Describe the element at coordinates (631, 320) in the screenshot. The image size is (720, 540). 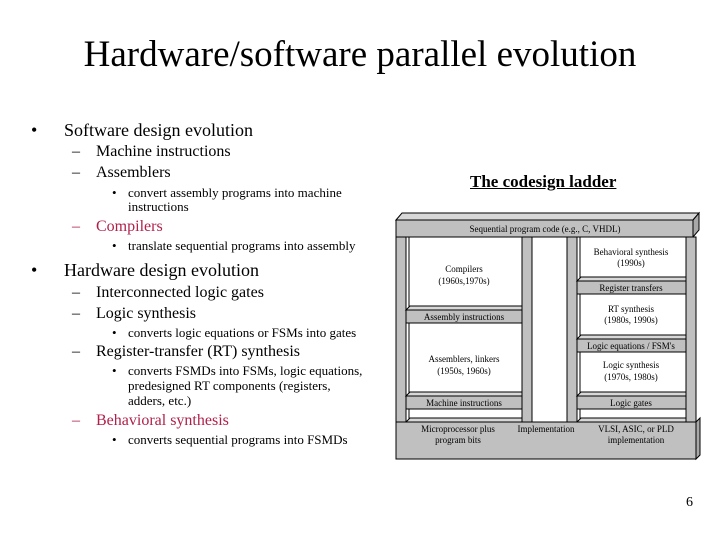
I see `rt-synthesis-years: (1980s, 1990s)` at that location.